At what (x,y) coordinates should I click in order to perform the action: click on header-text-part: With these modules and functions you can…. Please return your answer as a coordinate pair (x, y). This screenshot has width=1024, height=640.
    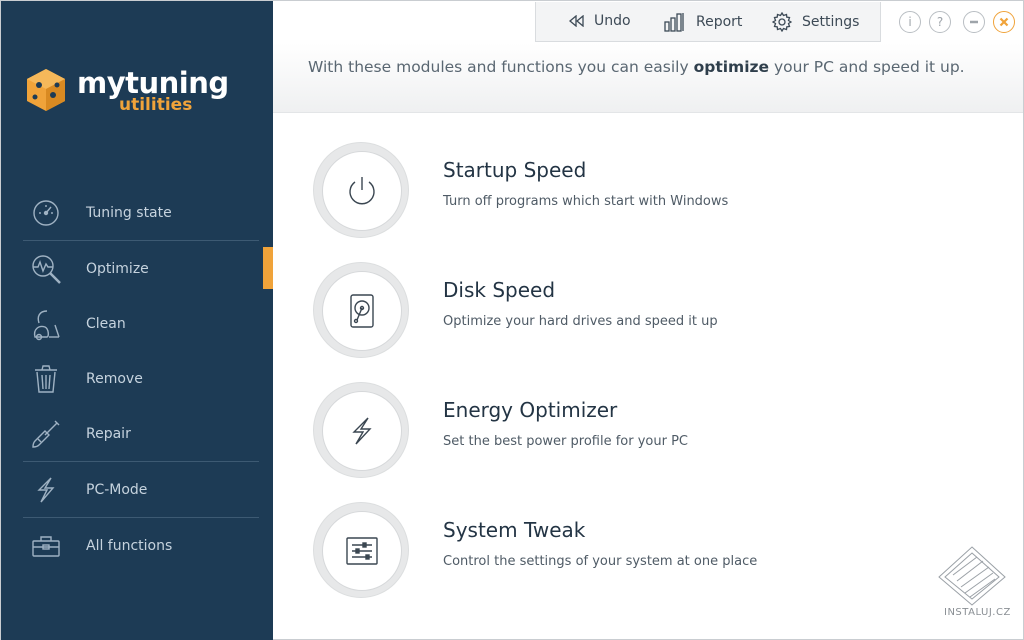
    Looking at the image, I should click on (501, 67).